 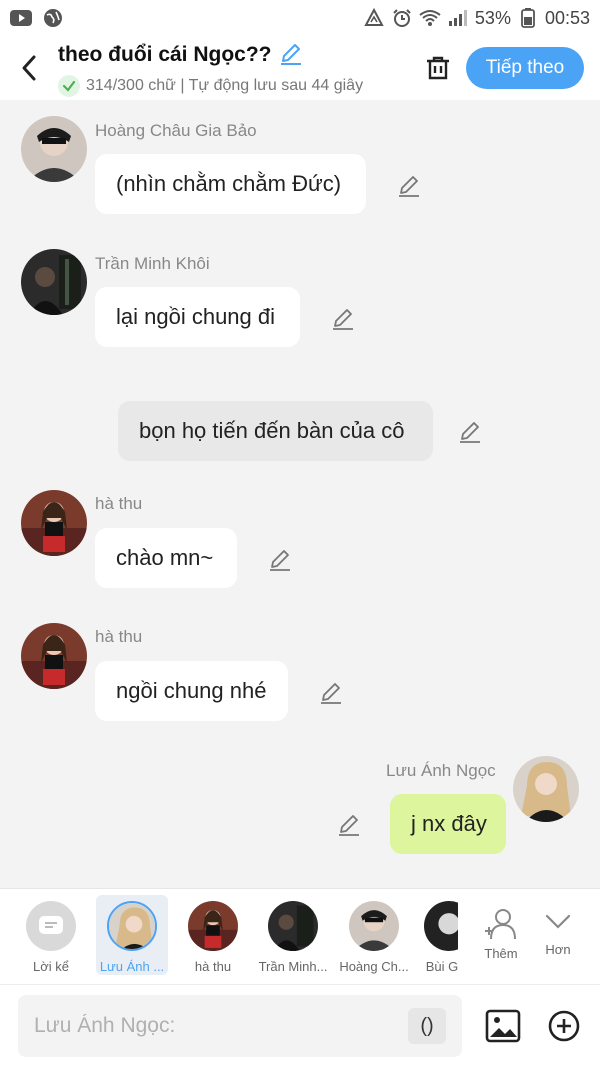 What do you see at coordinates (275, 431) in the screenshot?
I see `narration-bubble: bọn họ tiến đến bàn của cô` at bounding box center [275, 431].